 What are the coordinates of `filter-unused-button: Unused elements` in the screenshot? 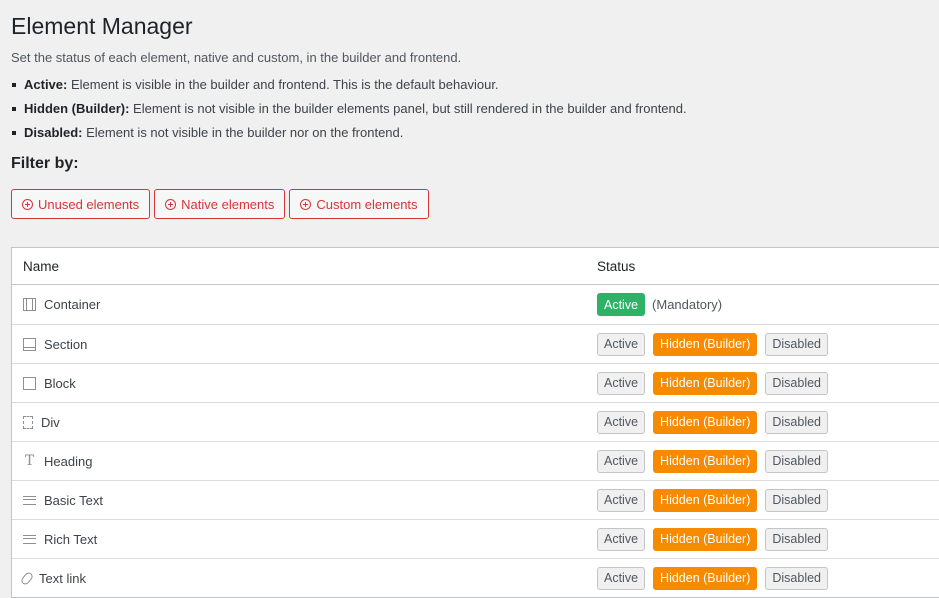 It's located at (81, 204).